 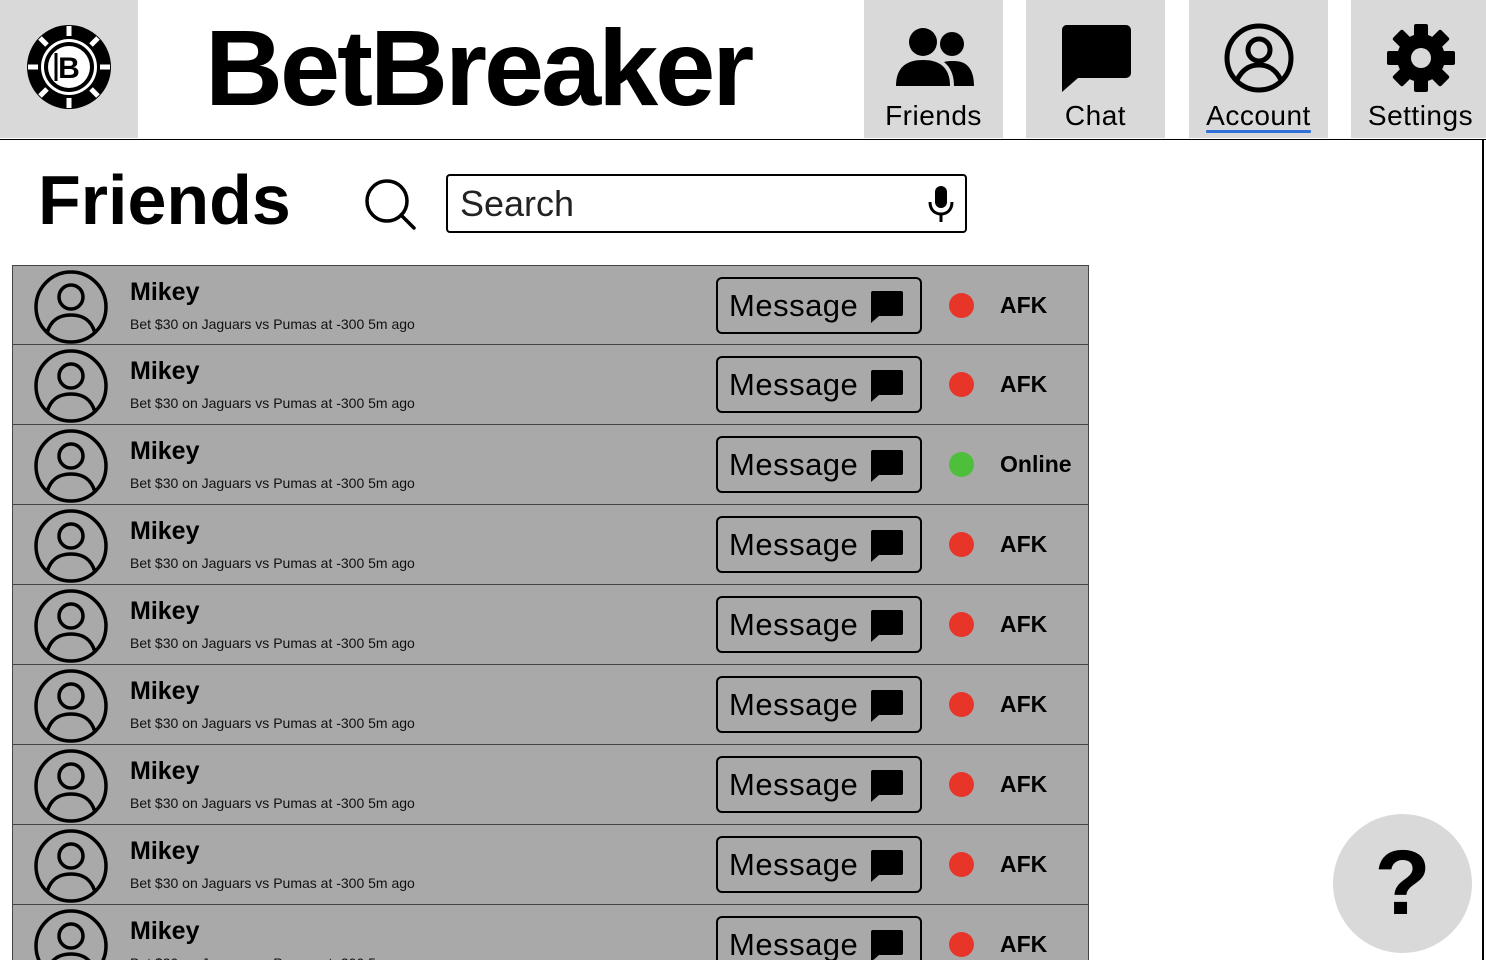 I want to click on divider, so click(x=1483, y=550).